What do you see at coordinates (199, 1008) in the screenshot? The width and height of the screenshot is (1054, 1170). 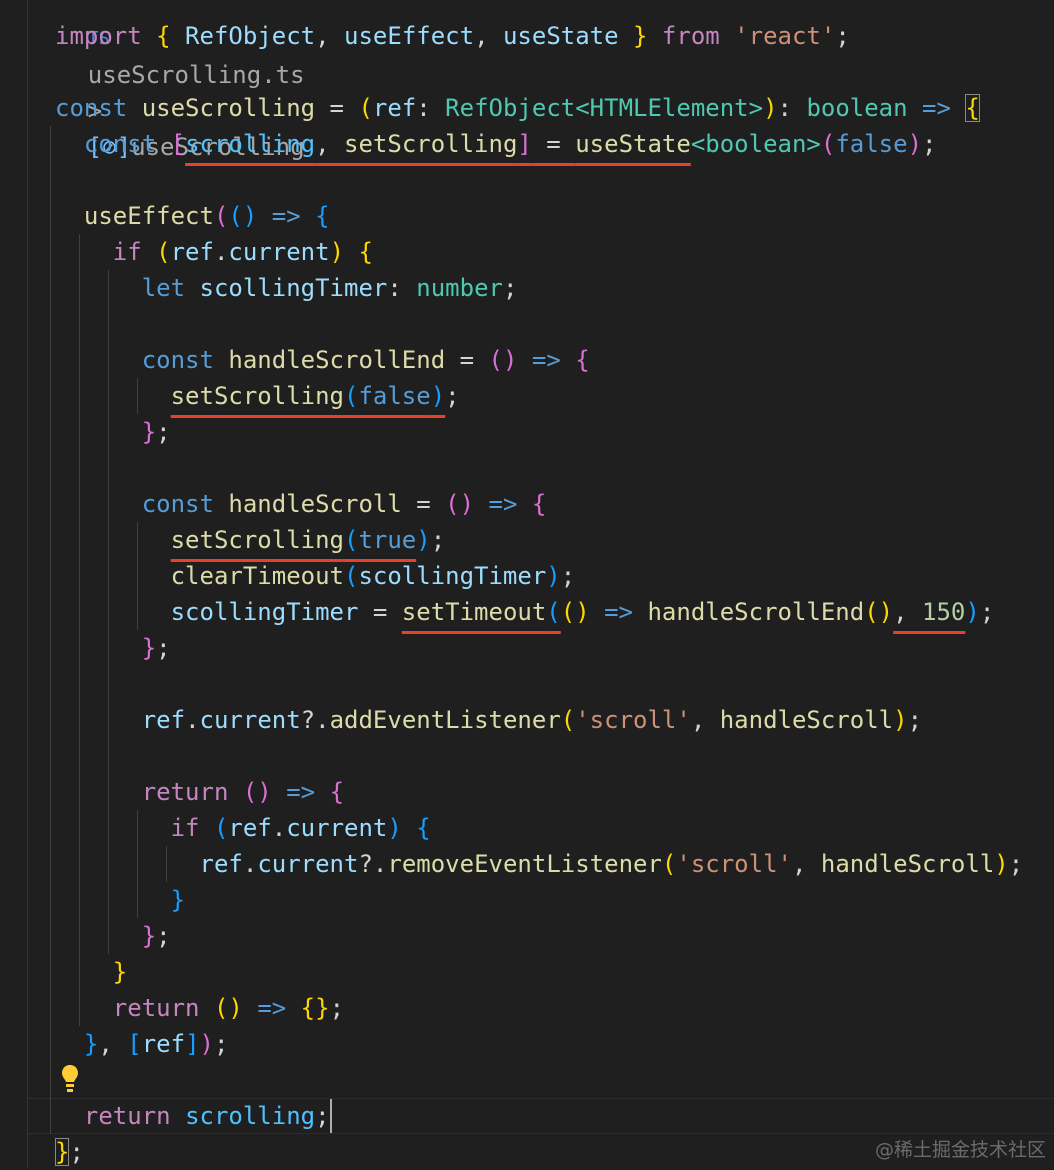 I see `code-line: return () => {};` at bounding box center [199, 1008].